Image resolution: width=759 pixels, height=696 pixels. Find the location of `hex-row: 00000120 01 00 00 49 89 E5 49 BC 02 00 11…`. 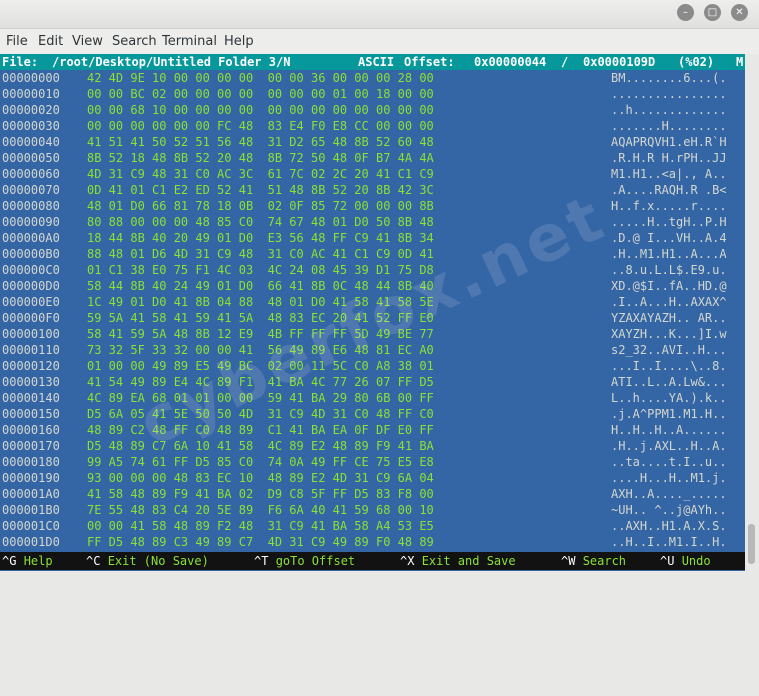

hex-row: 00000120 01 00 00 49 89 E5 49 BC 02 00 11… is located at coordinates (372, 366).